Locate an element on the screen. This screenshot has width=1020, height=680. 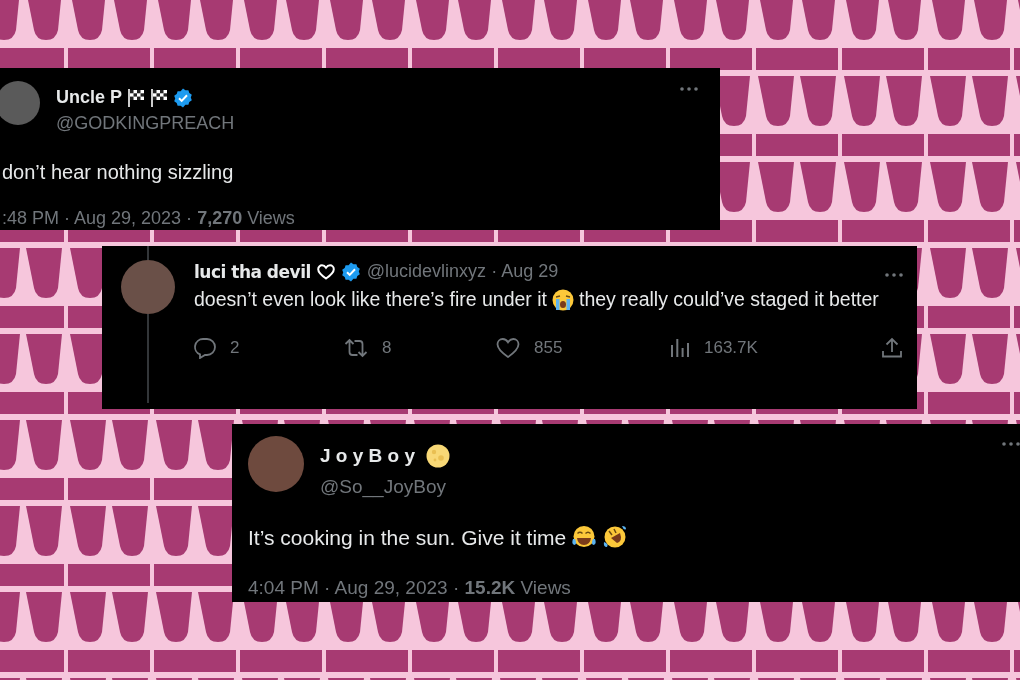
tweet-text: It’s cooking in the sun. Give it time is located at coordinates (407, 537).